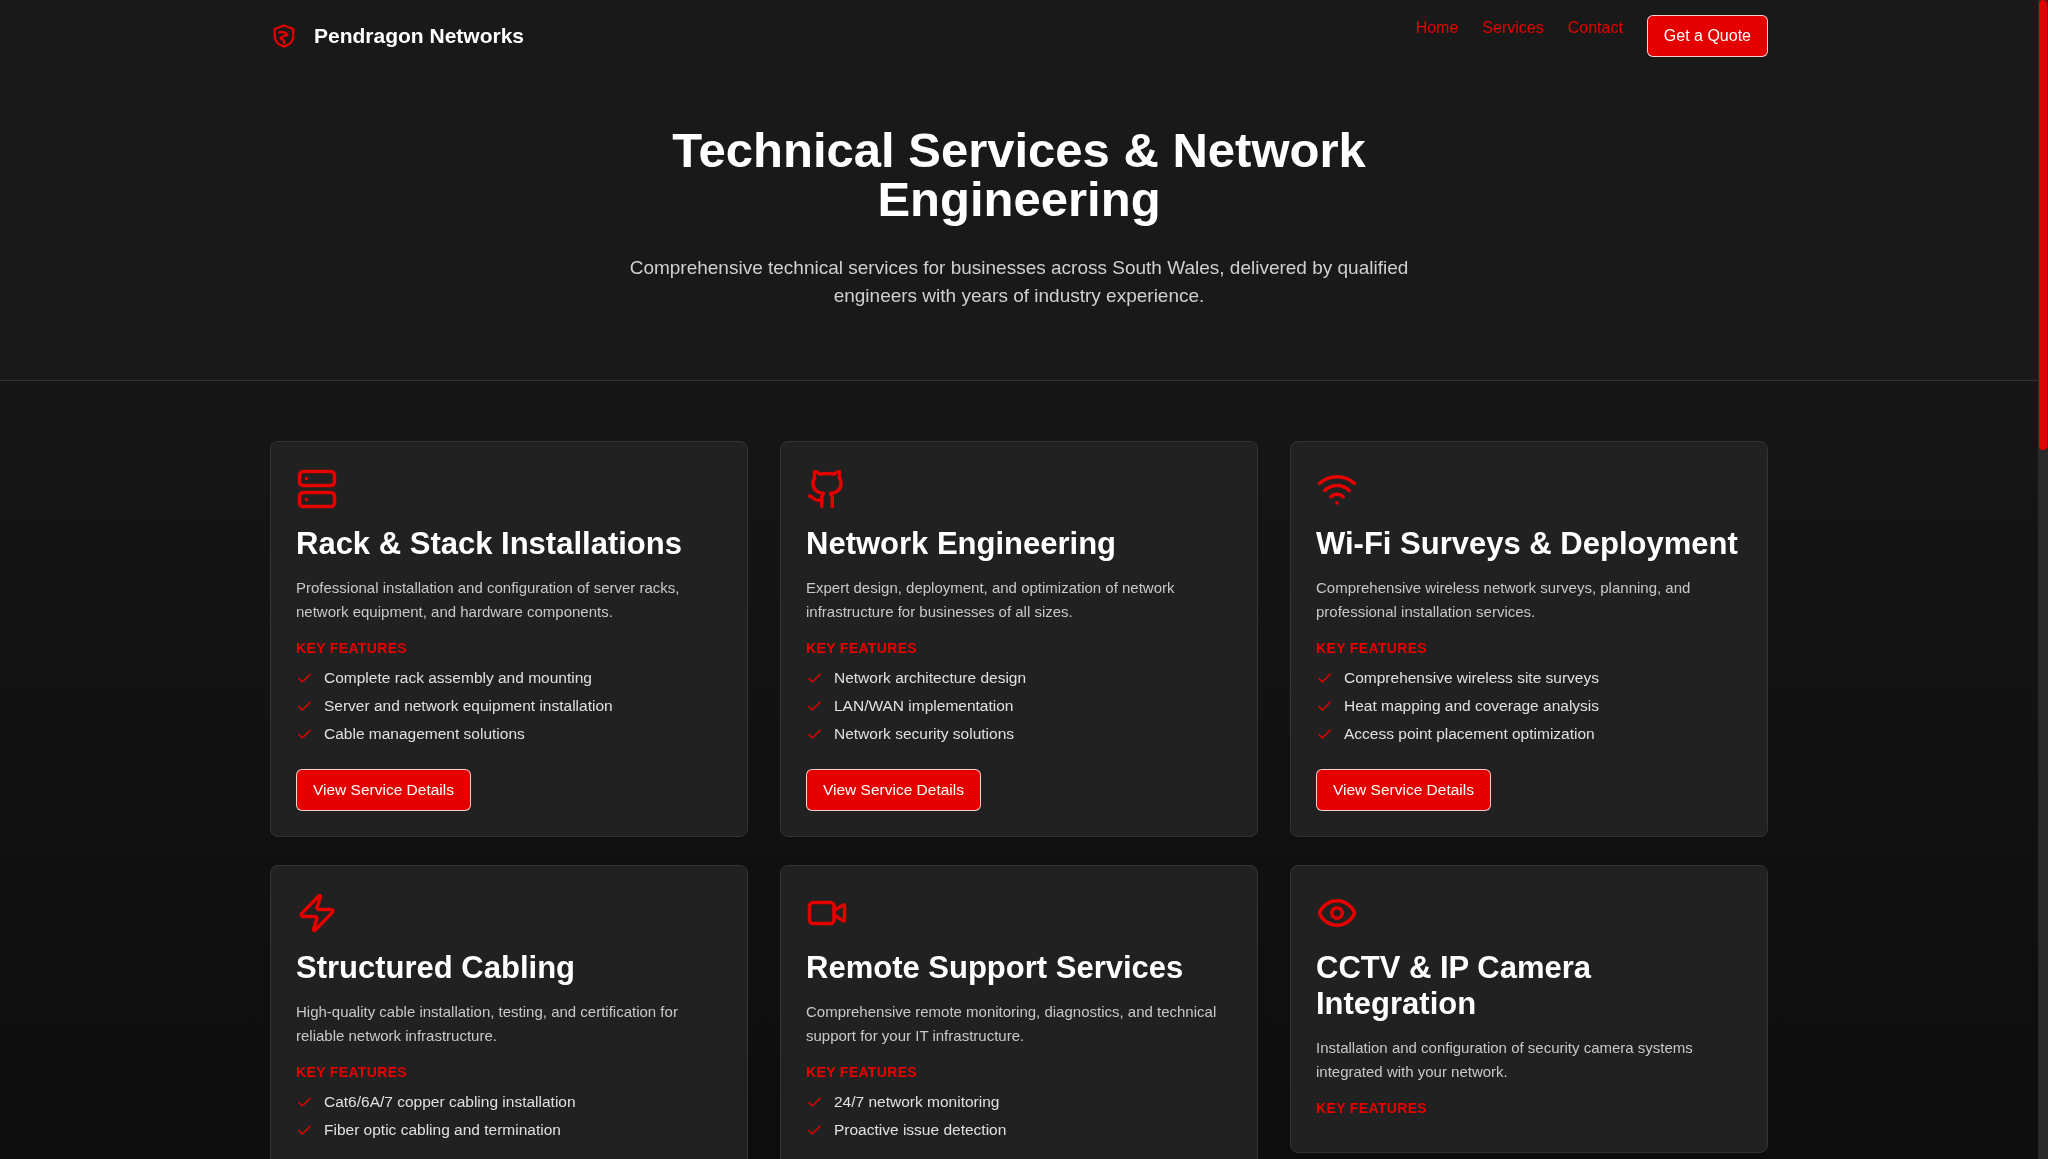 This screenshot has width=2048, height=1159. What do you see at coordinates (1707, 36) in the screenshot?
I see `get-quote-button: Get a Quote` at bounding box center [1707, 36].